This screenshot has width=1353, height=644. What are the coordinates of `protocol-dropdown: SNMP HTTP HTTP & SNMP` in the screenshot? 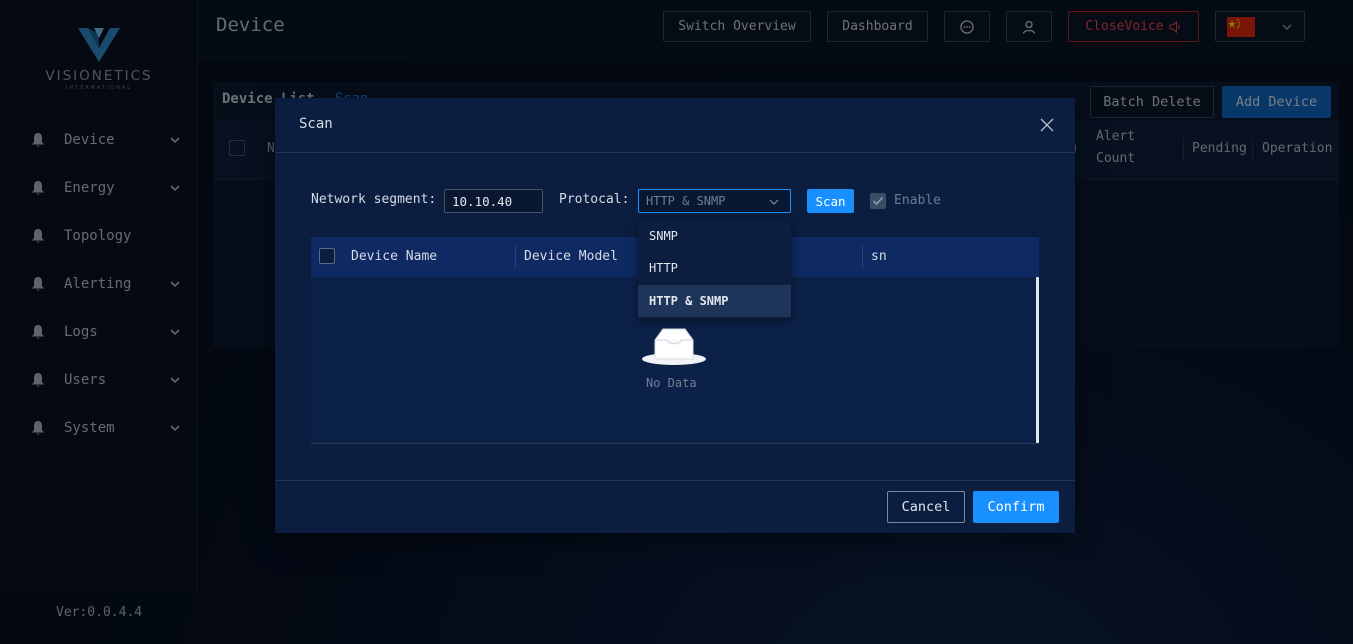 It's located at (714, 269).